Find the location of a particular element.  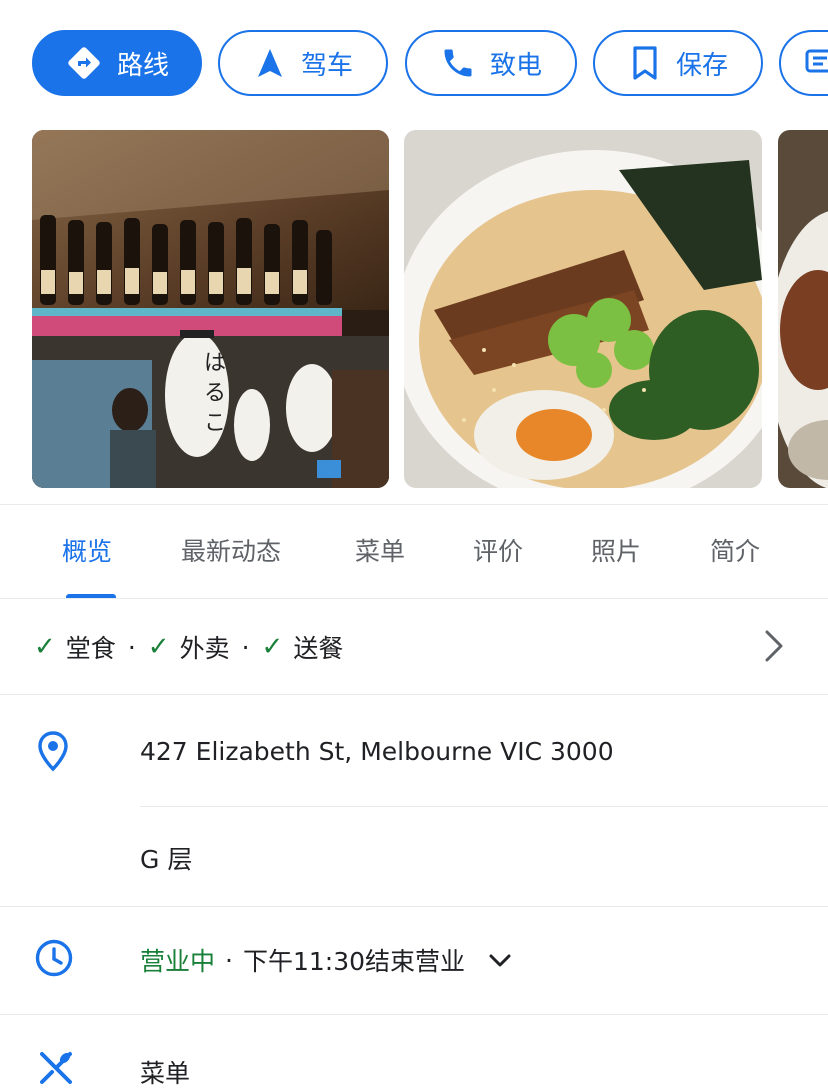

share-icon is located at coordinates (815, 63).